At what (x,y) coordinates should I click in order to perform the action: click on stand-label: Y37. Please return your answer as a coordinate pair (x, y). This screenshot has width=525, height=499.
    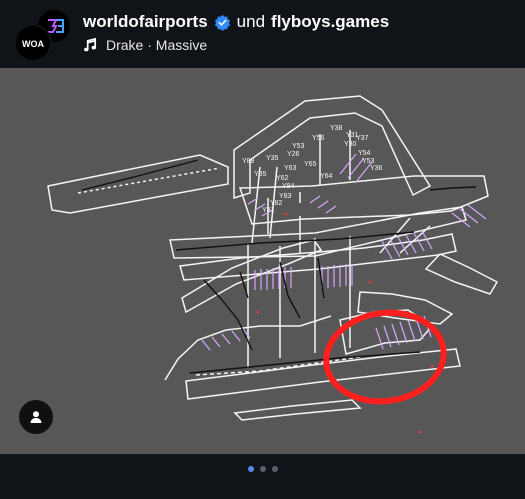
    Looking at the image, I should click on (362, 138).